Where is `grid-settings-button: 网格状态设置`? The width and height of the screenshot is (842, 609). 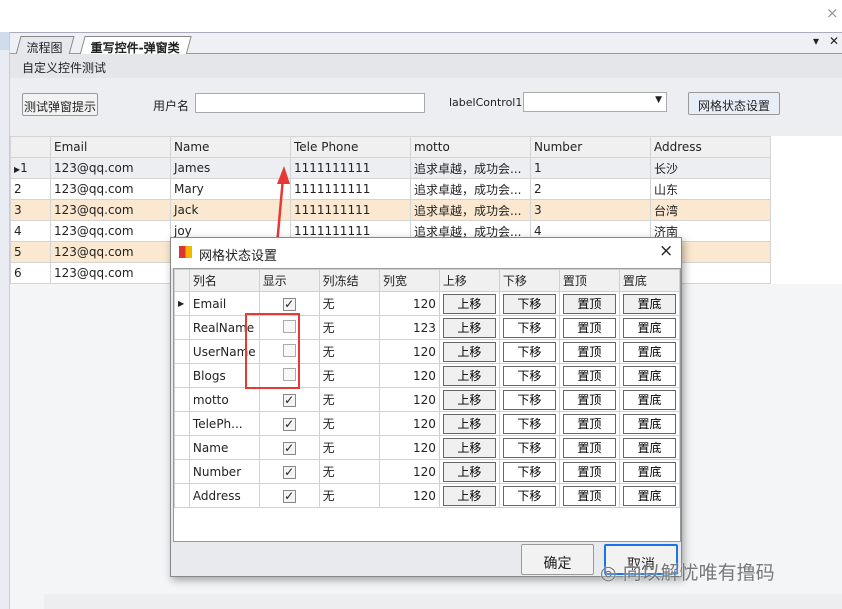 grid-settings-button: 网格状态设置 is located at coordinates (734, 103).